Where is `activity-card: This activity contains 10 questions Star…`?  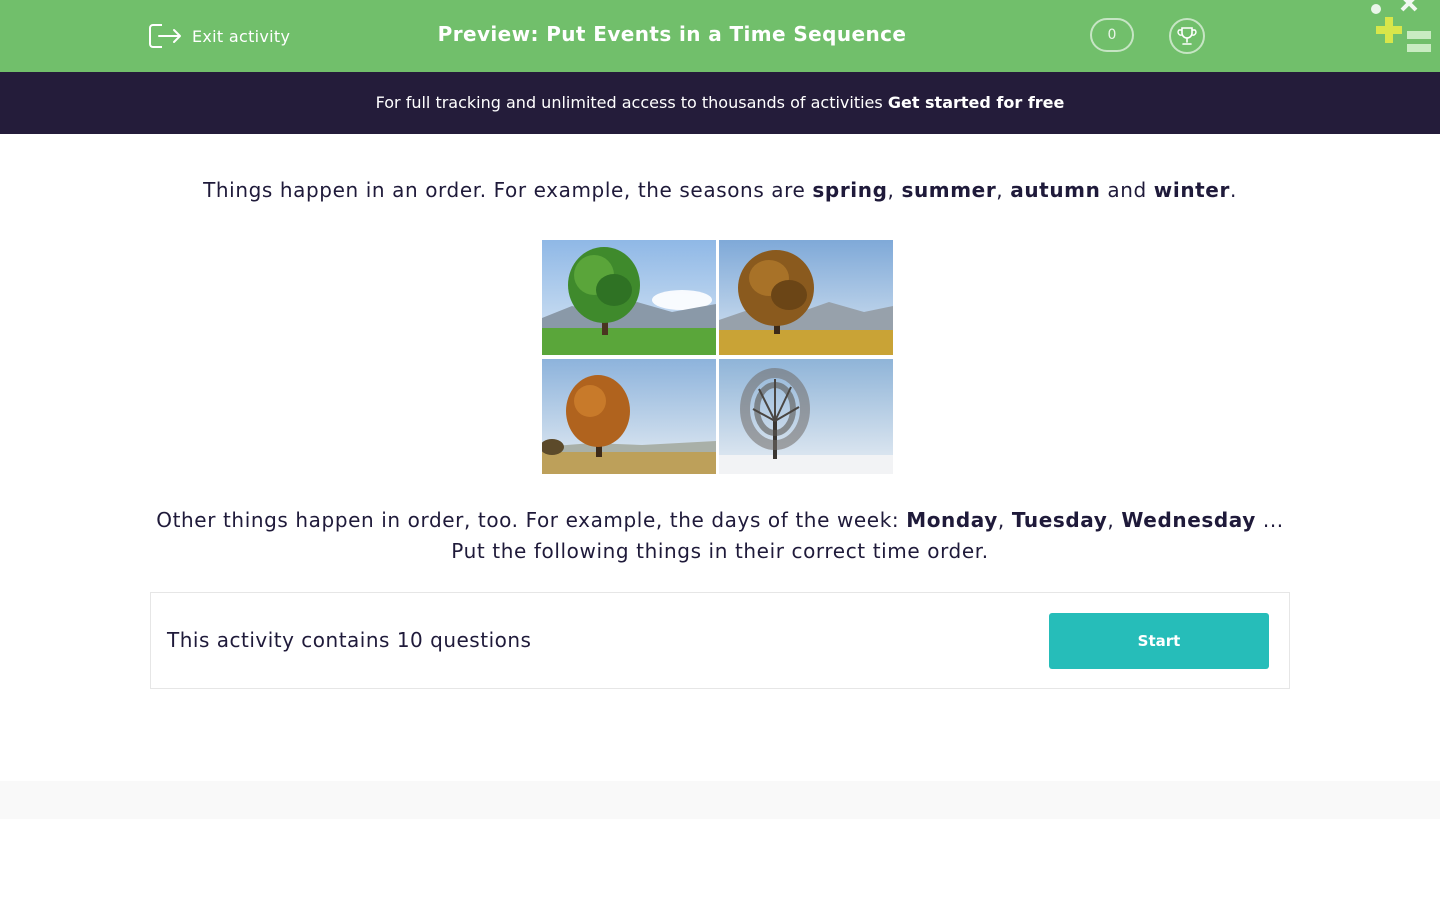 activity-card: This activity contains 10 questions Star… is located at coordinates (720, 640).